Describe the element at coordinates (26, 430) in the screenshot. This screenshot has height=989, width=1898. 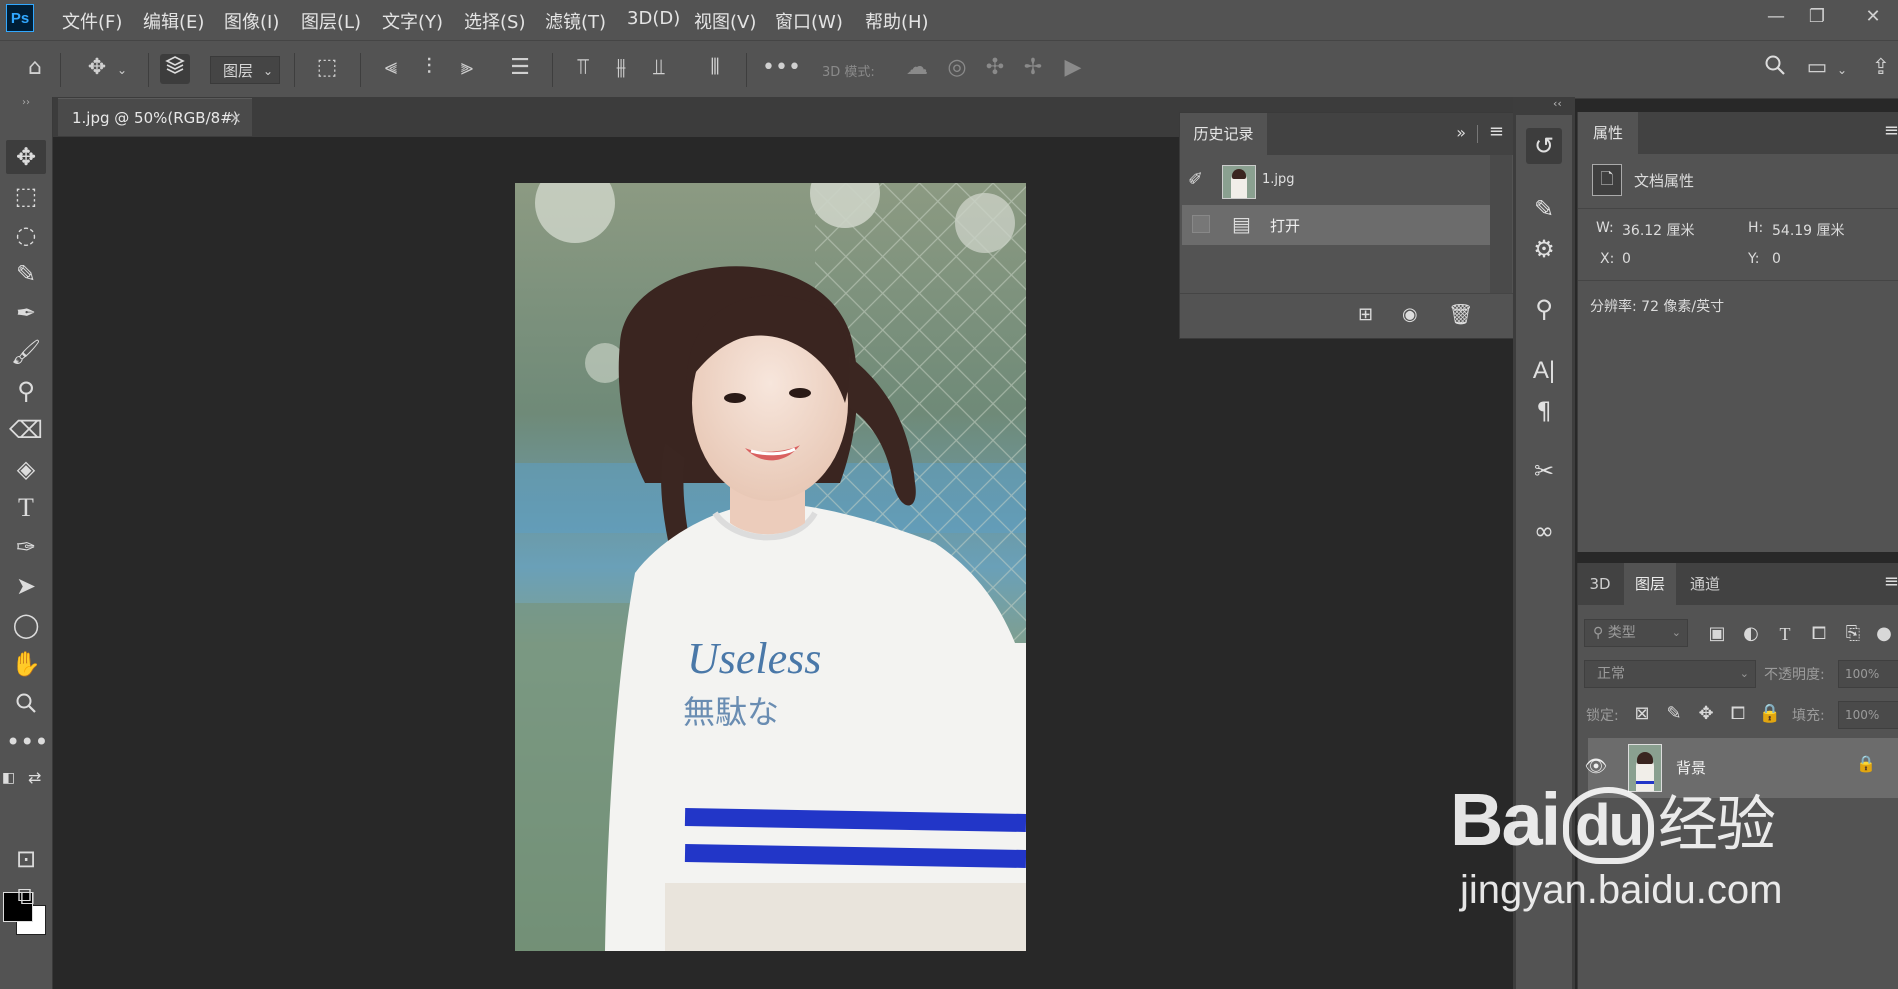
I see `eraser-tool-icon: ⌫` at that location.